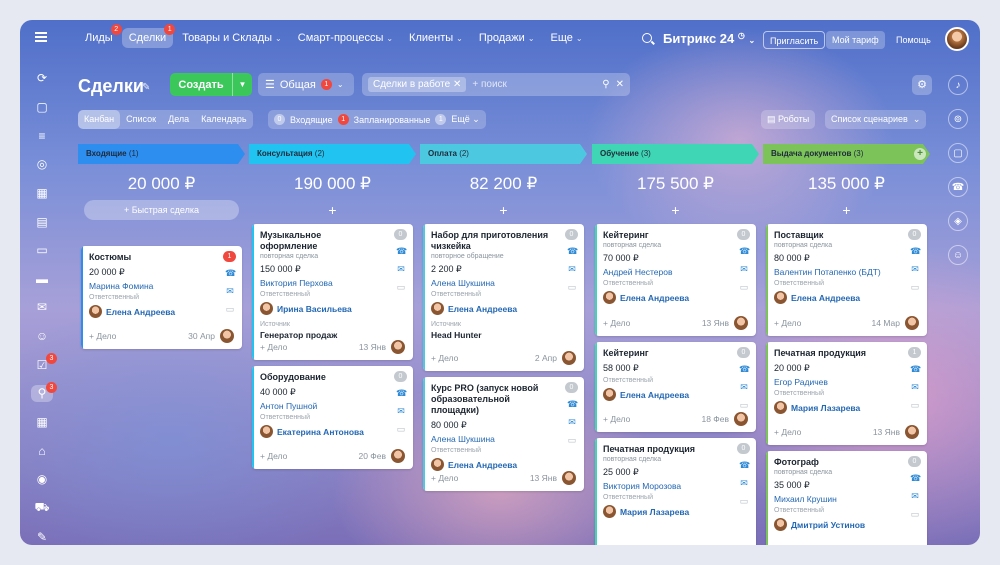 The width and height of the screenshot is (1000, 565). I want to click on client-name: Андрей Нестеров, so click(675, 272).